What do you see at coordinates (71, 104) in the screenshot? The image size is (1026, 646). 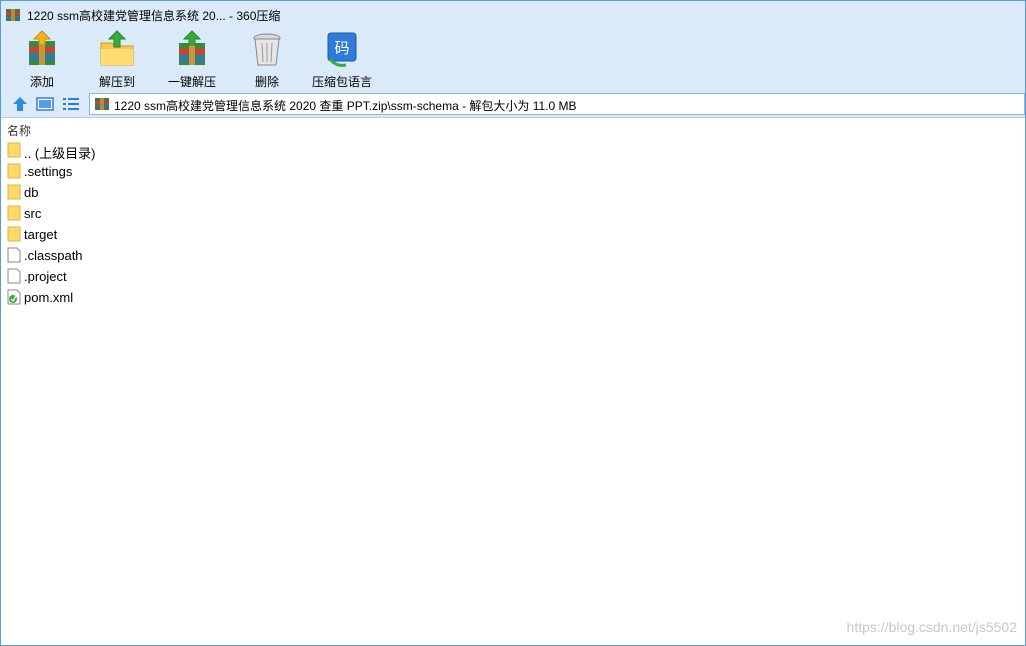 I see `list-view-icon` at bounding box center [71, 104].